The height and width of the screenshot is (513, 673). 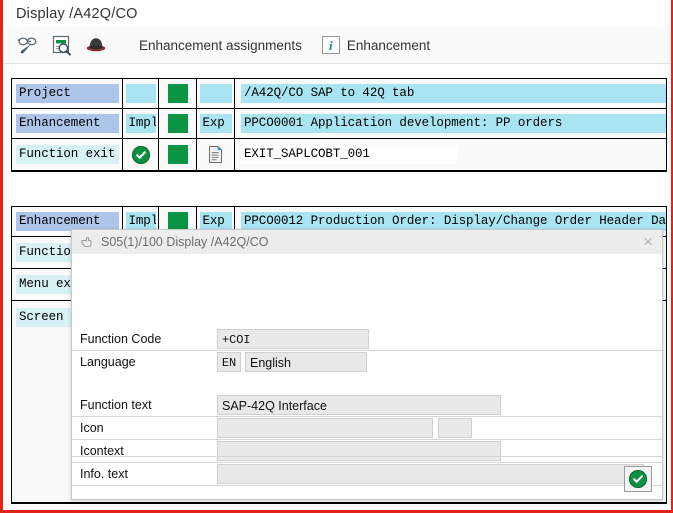 I want to click on row-label: Project, so click(x=67, y=93).